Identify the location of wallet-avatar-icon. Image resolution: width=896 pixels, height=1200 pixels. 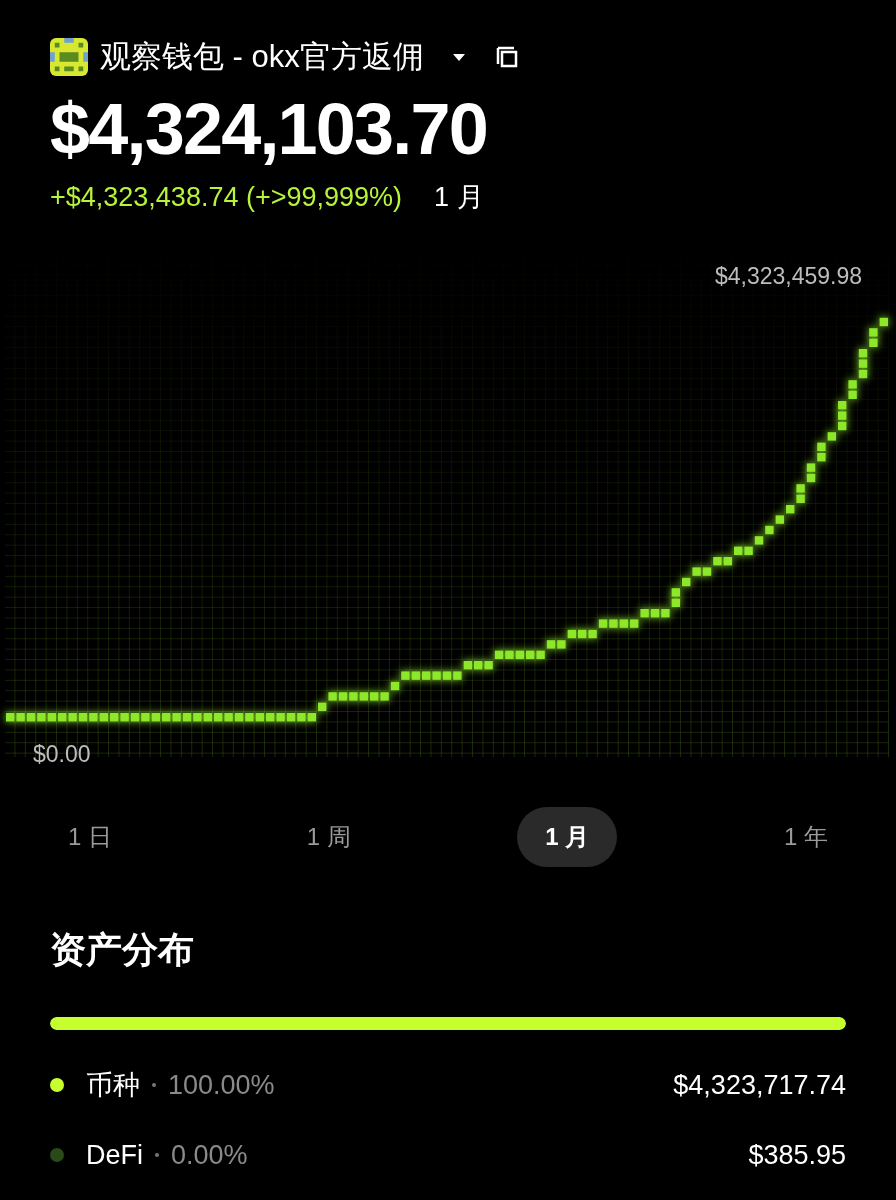
(69, 57).